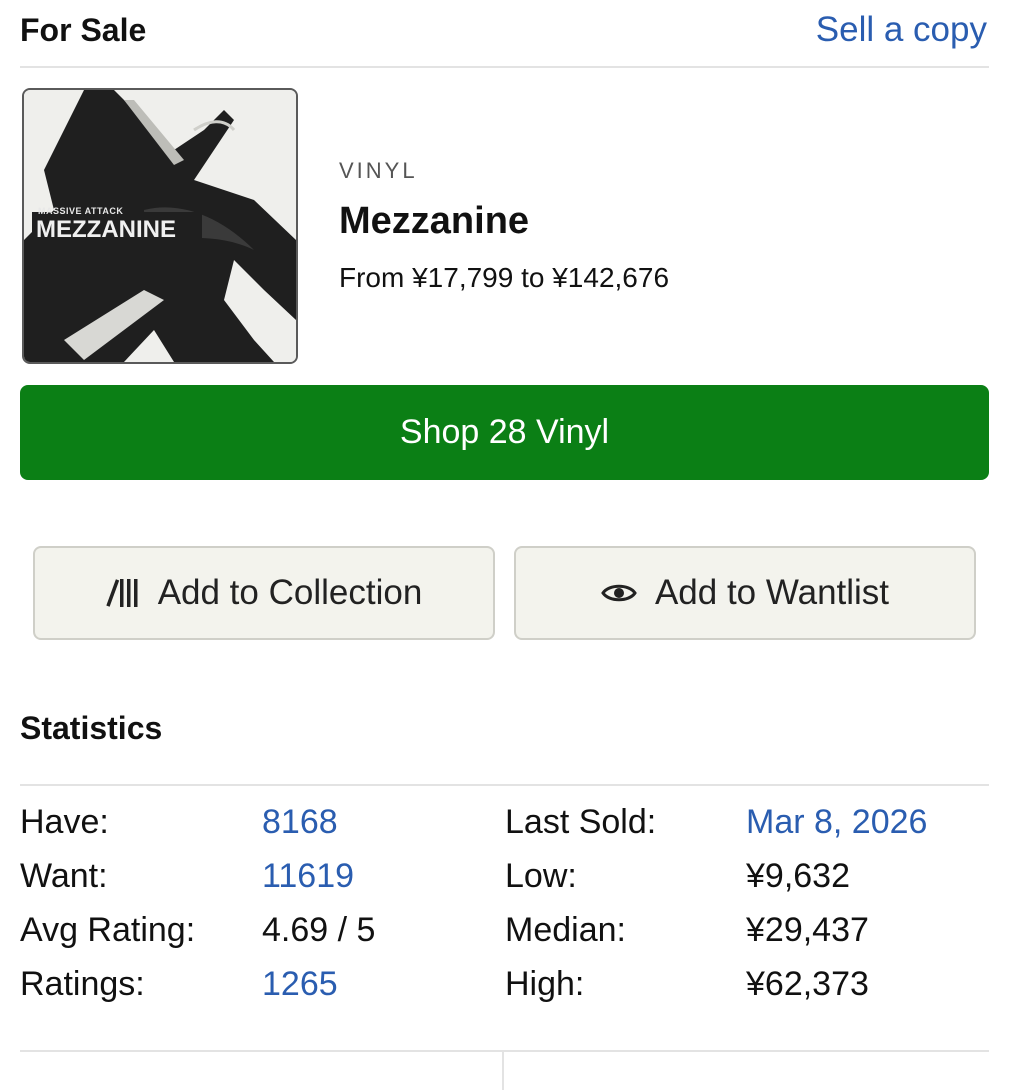 This screenshot has width=1009, height=1090. I want to click on stat-value-last-sold: Mar 8, 2026, so click(836, 822).